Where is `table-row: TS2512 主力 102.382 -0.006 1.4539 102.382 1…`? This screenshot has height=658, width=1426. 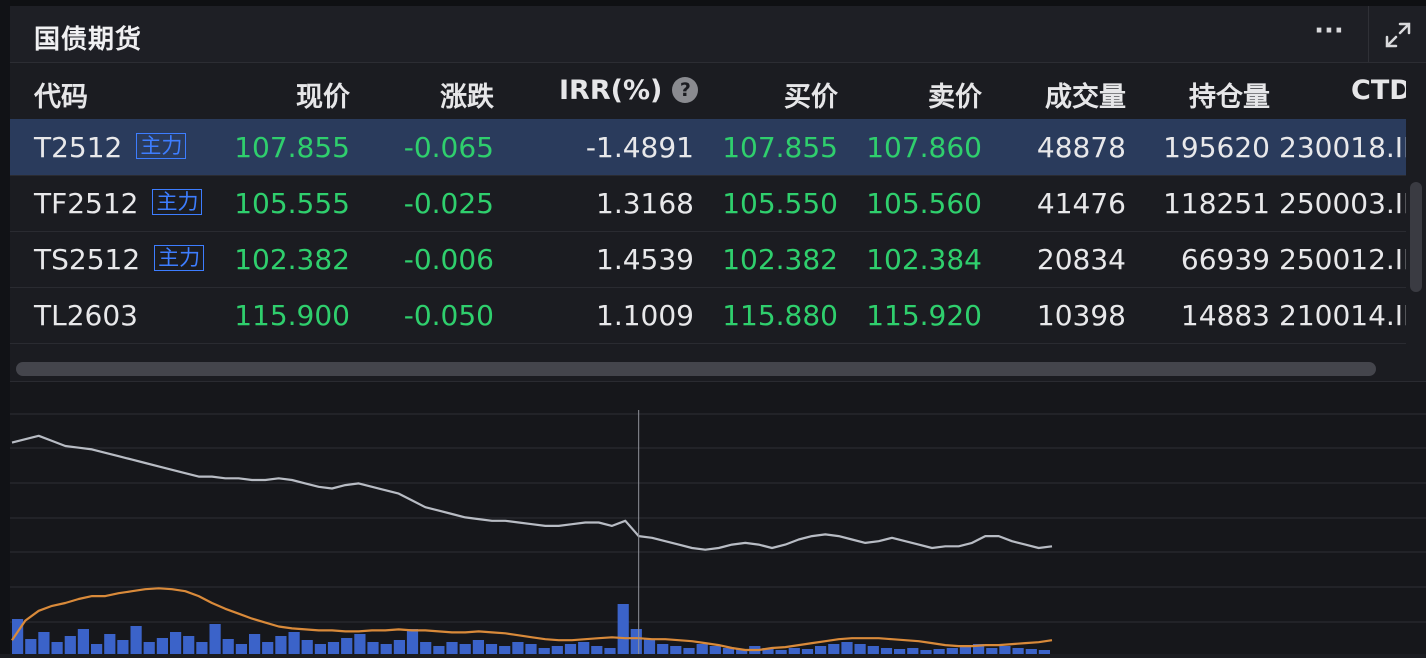 table-row: TS2512 主力 102.382 -0.006 1.4539 102.382 1… is located at coordinates (708, 259).